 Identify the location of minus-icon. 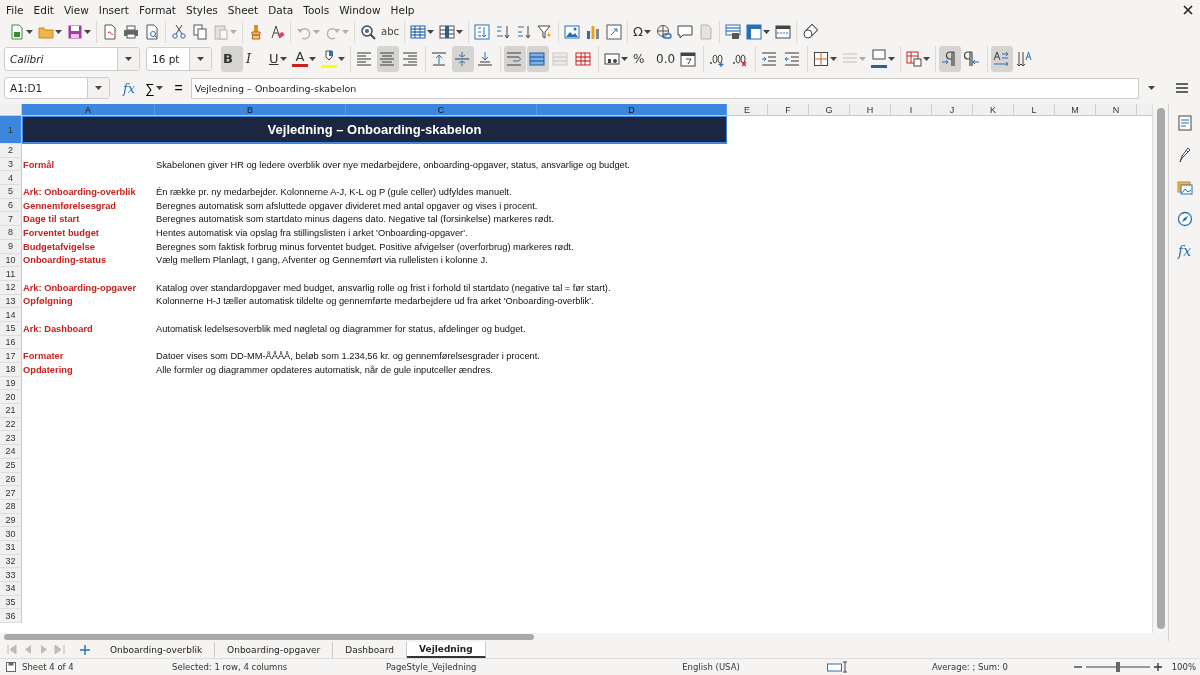
(1077, 667).